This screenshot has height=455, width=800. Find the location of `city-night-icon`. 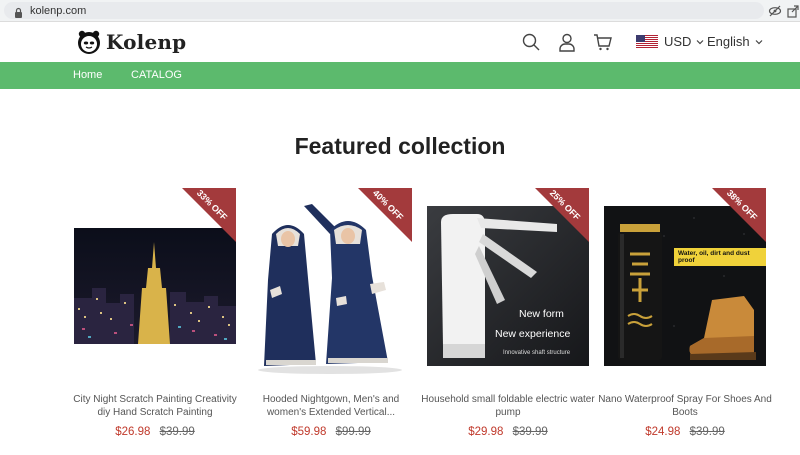

city-night-icon is located at coordinates (155, 286).